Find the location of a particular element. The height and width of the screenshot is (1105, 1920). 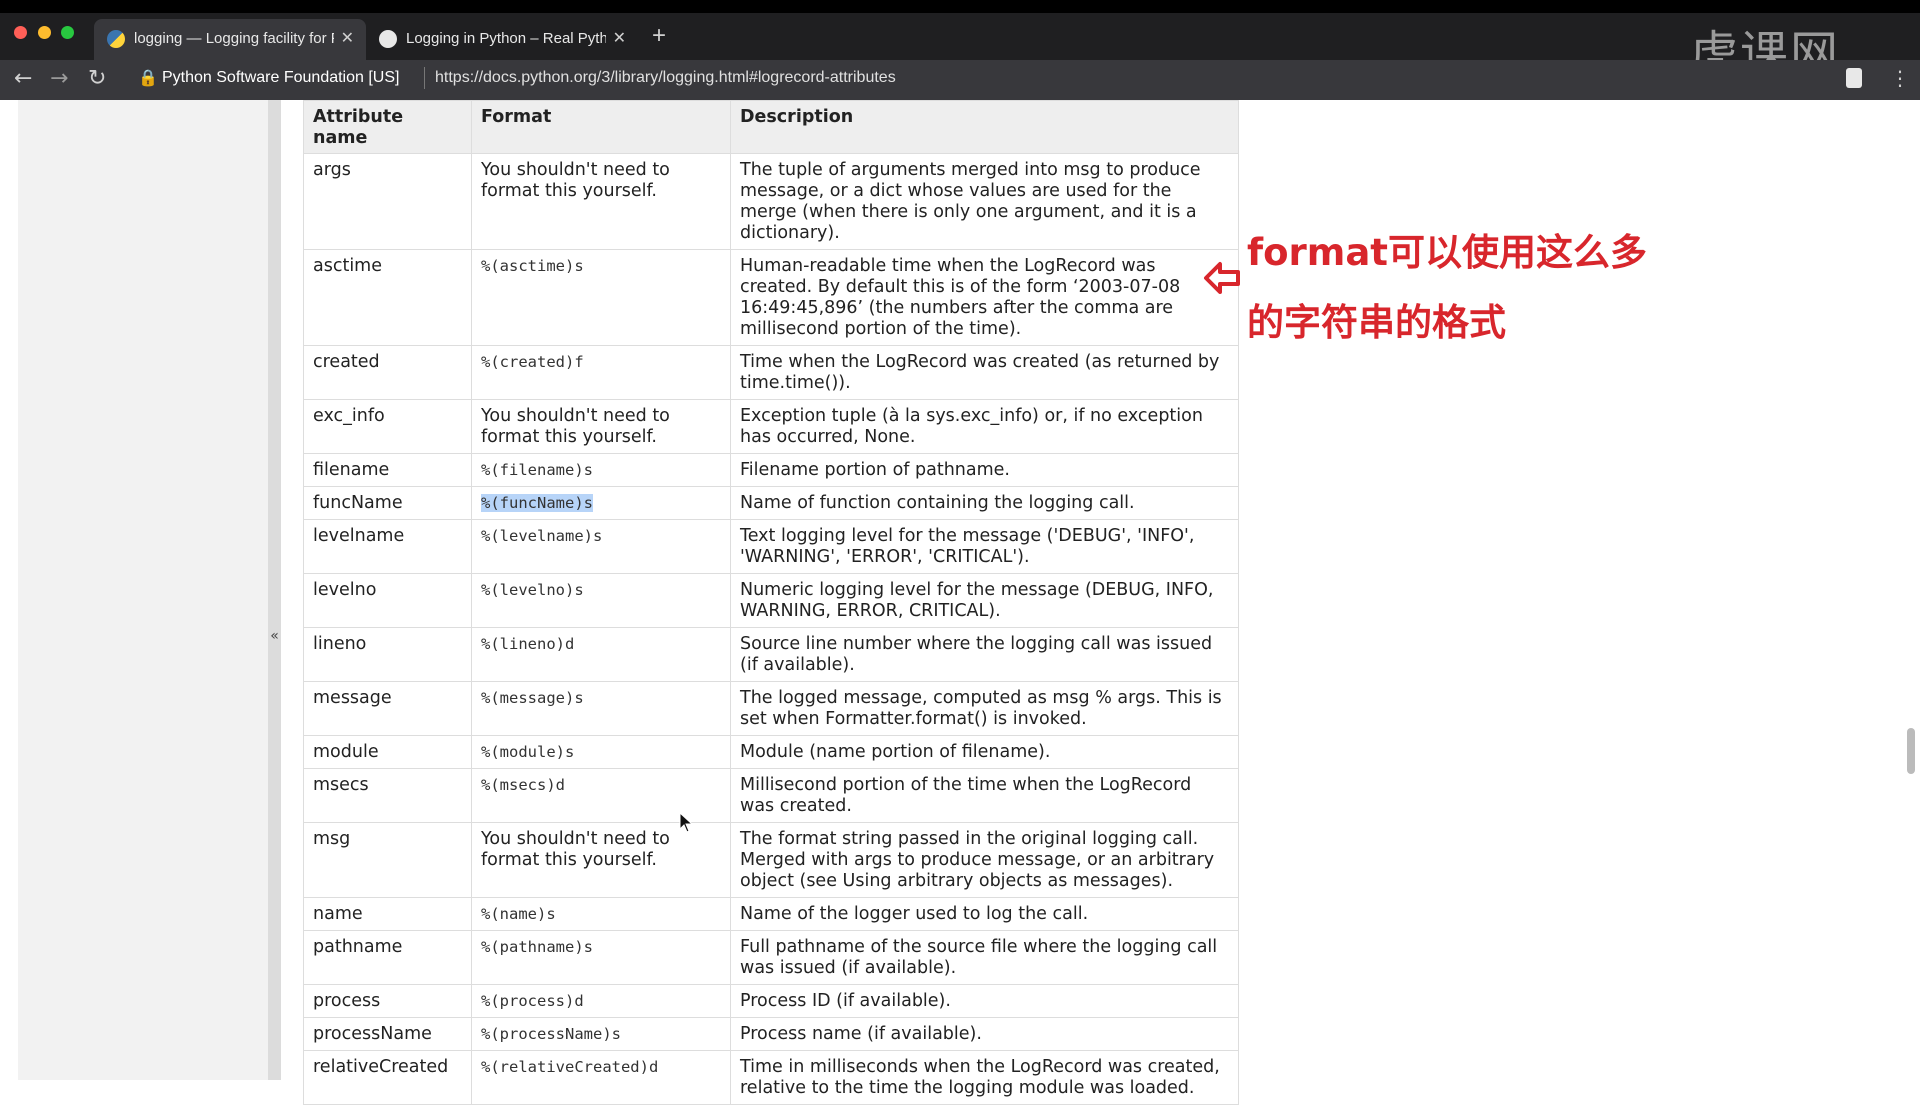

lock-icon: 🔒 is located at coordinates (148, 77).